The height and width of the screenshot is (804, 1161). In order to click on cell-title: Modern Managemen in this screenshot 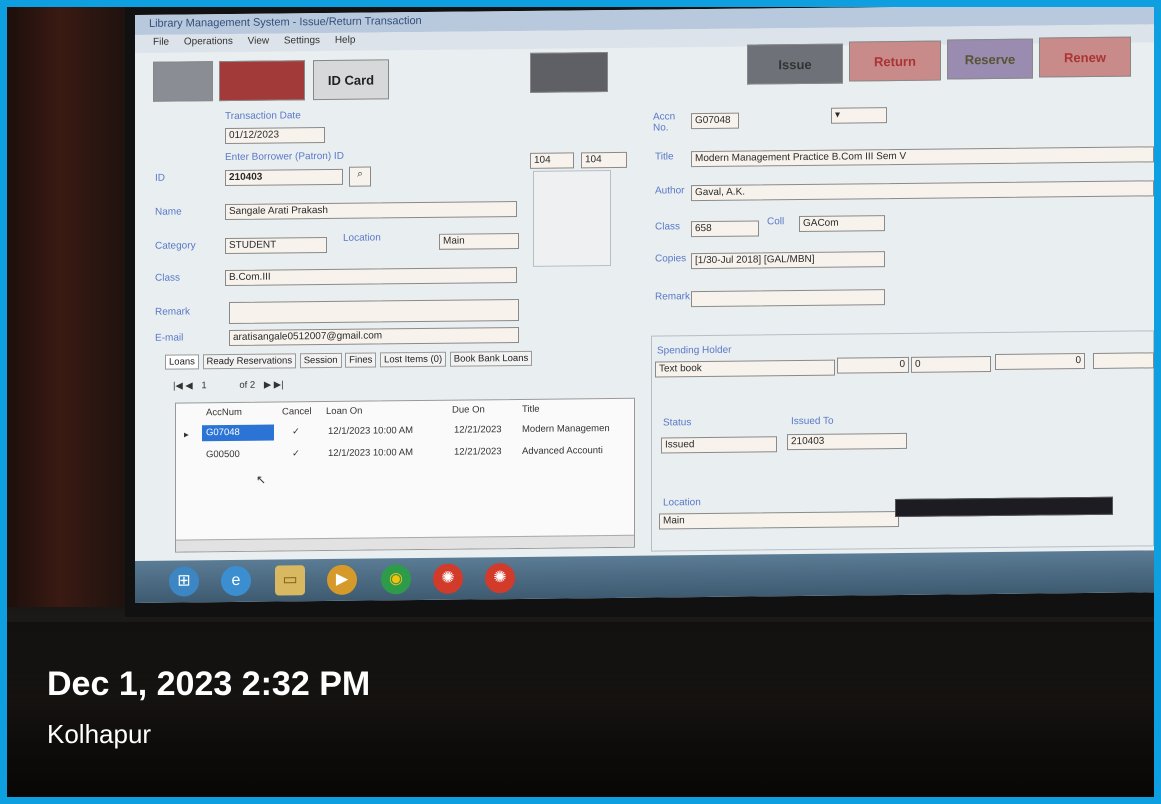, I will do `click(566, 429)`.